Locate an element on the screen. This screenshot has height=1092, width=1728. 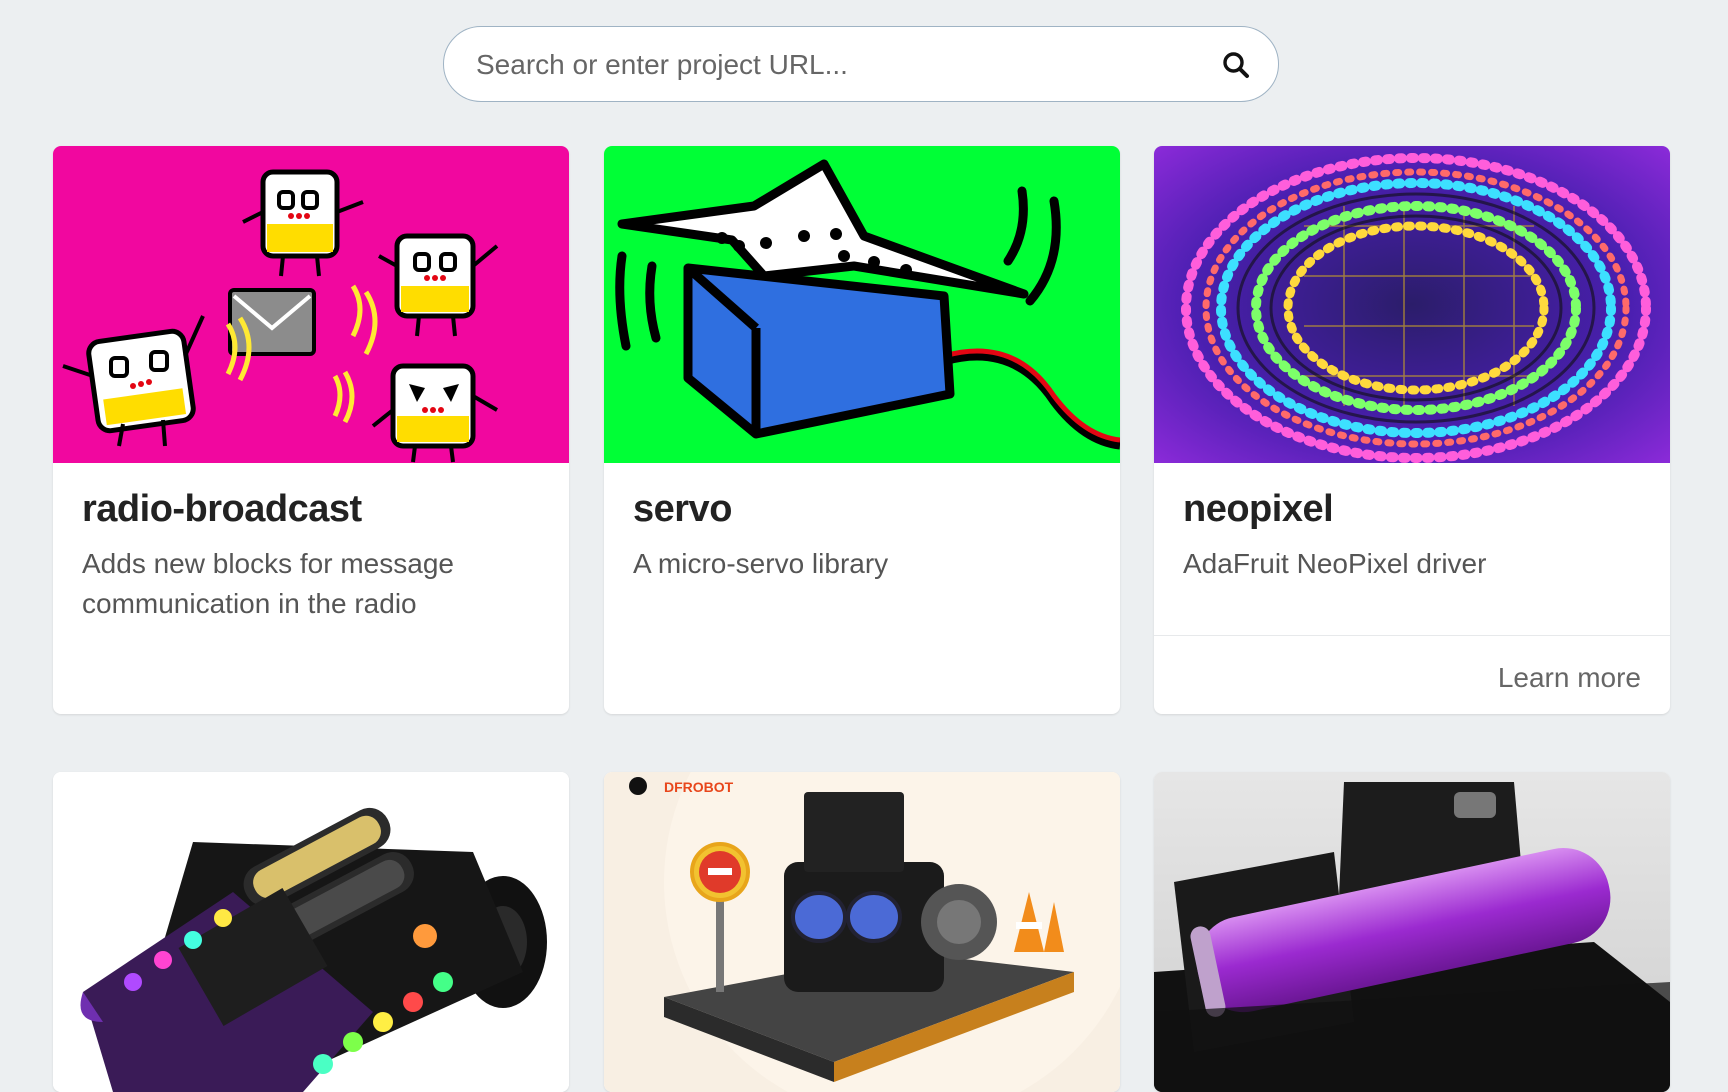
search-icon is located at coordinates (1236, 65).